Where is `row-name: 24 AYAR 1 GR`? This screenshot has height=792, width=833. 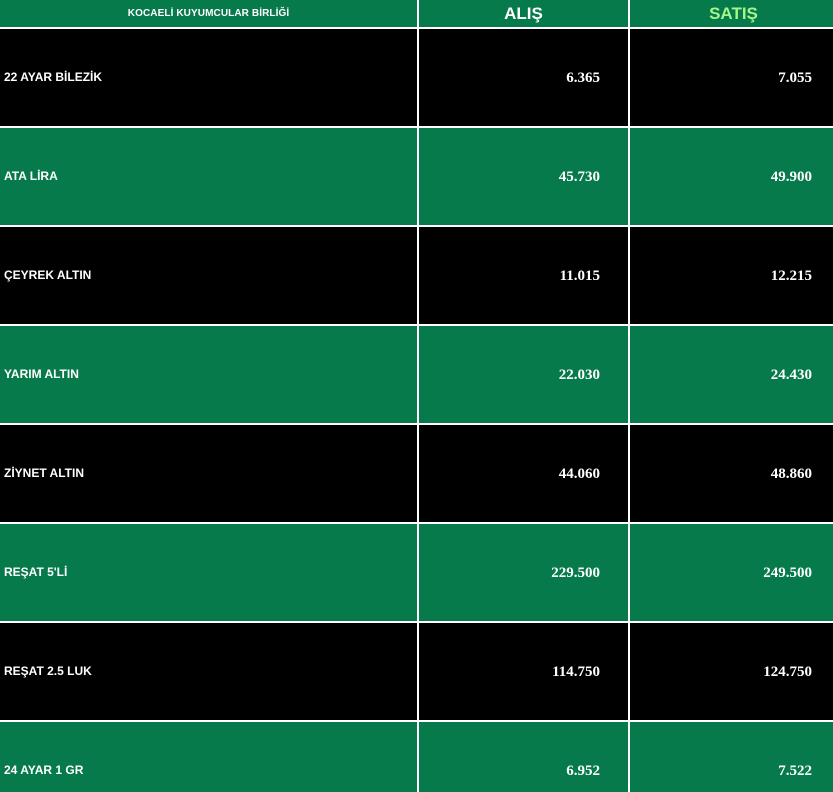 row-name: 24 AYAR 1 GR is located at coordinates (208, 757).